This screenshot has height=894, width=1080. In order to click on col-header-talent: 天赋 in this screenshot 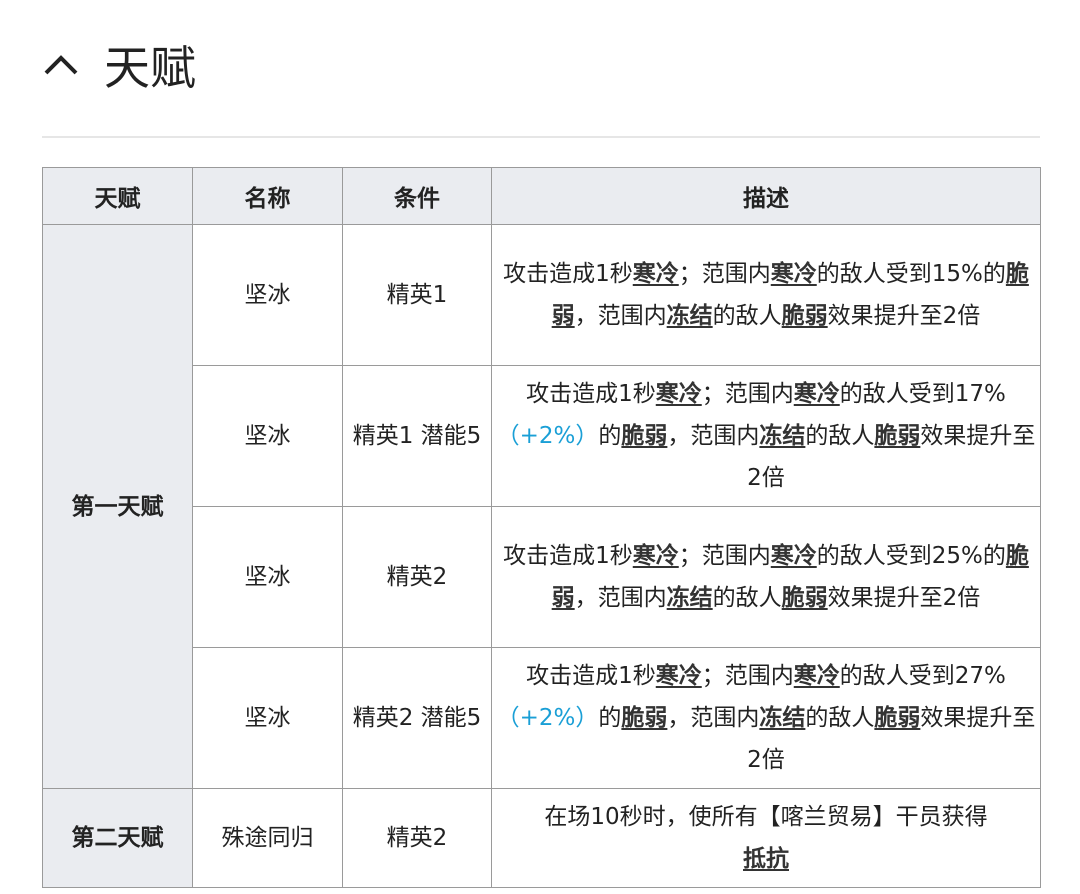, I will do `click(117, 196)`.